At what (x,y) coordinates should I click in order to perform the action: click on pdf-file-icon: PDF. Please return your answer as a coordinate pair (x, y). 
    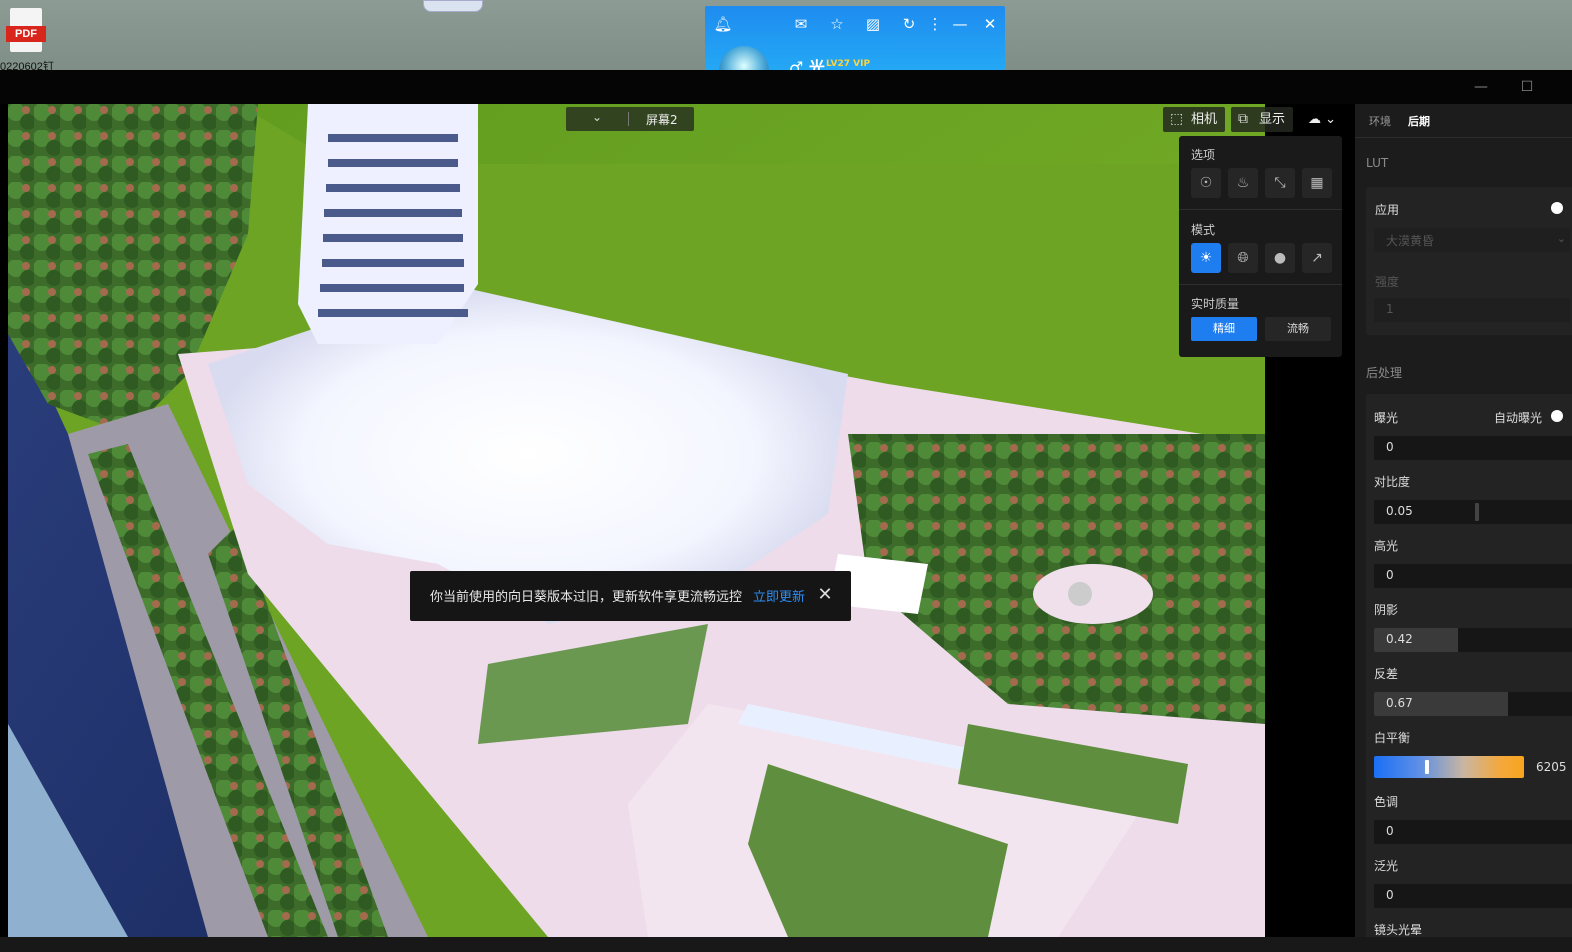
    Looking at the image, I should click on (26, 31).